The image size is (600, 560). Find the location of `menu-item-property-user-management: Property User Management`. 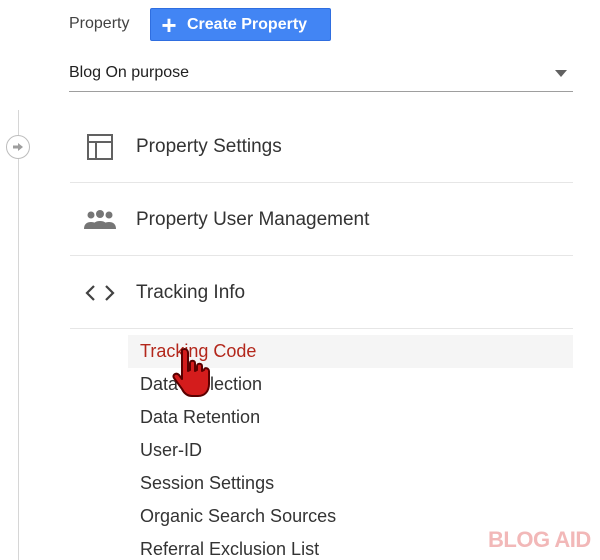

menu-item-property-user-management: Property User Management is located at coordinates (321, 220).